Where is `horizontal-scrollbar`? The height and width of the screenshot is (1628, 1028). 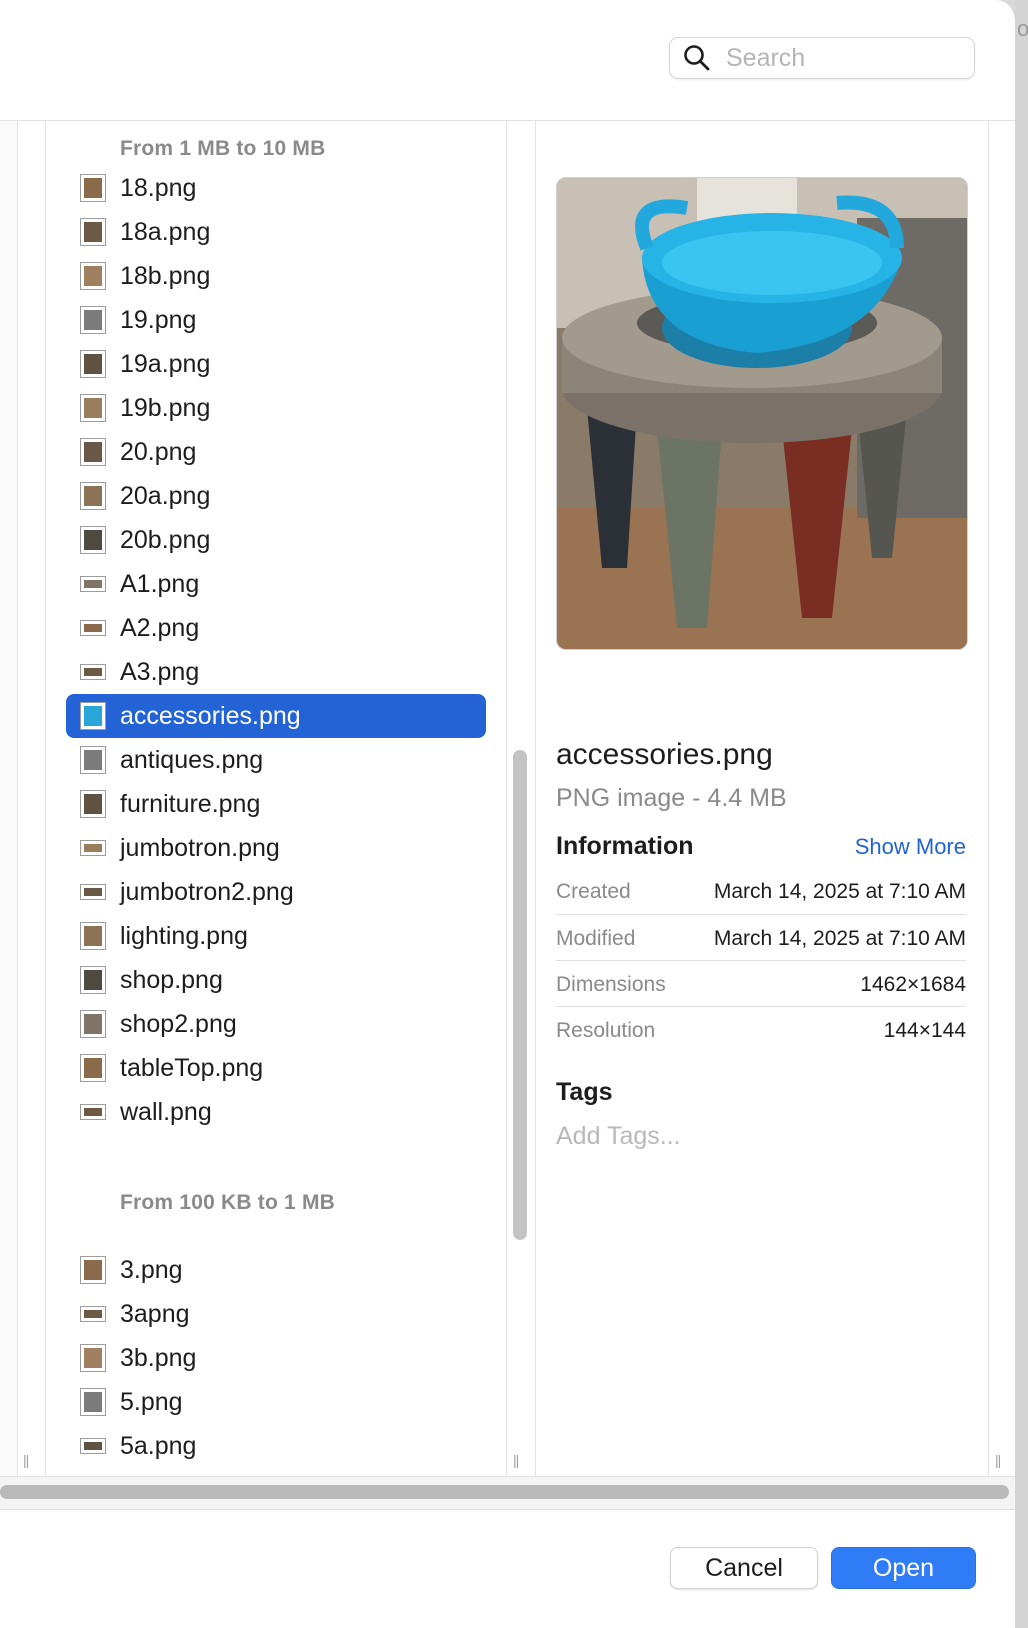 horizontal-scrollbar is located at coordinates (504, 1492).